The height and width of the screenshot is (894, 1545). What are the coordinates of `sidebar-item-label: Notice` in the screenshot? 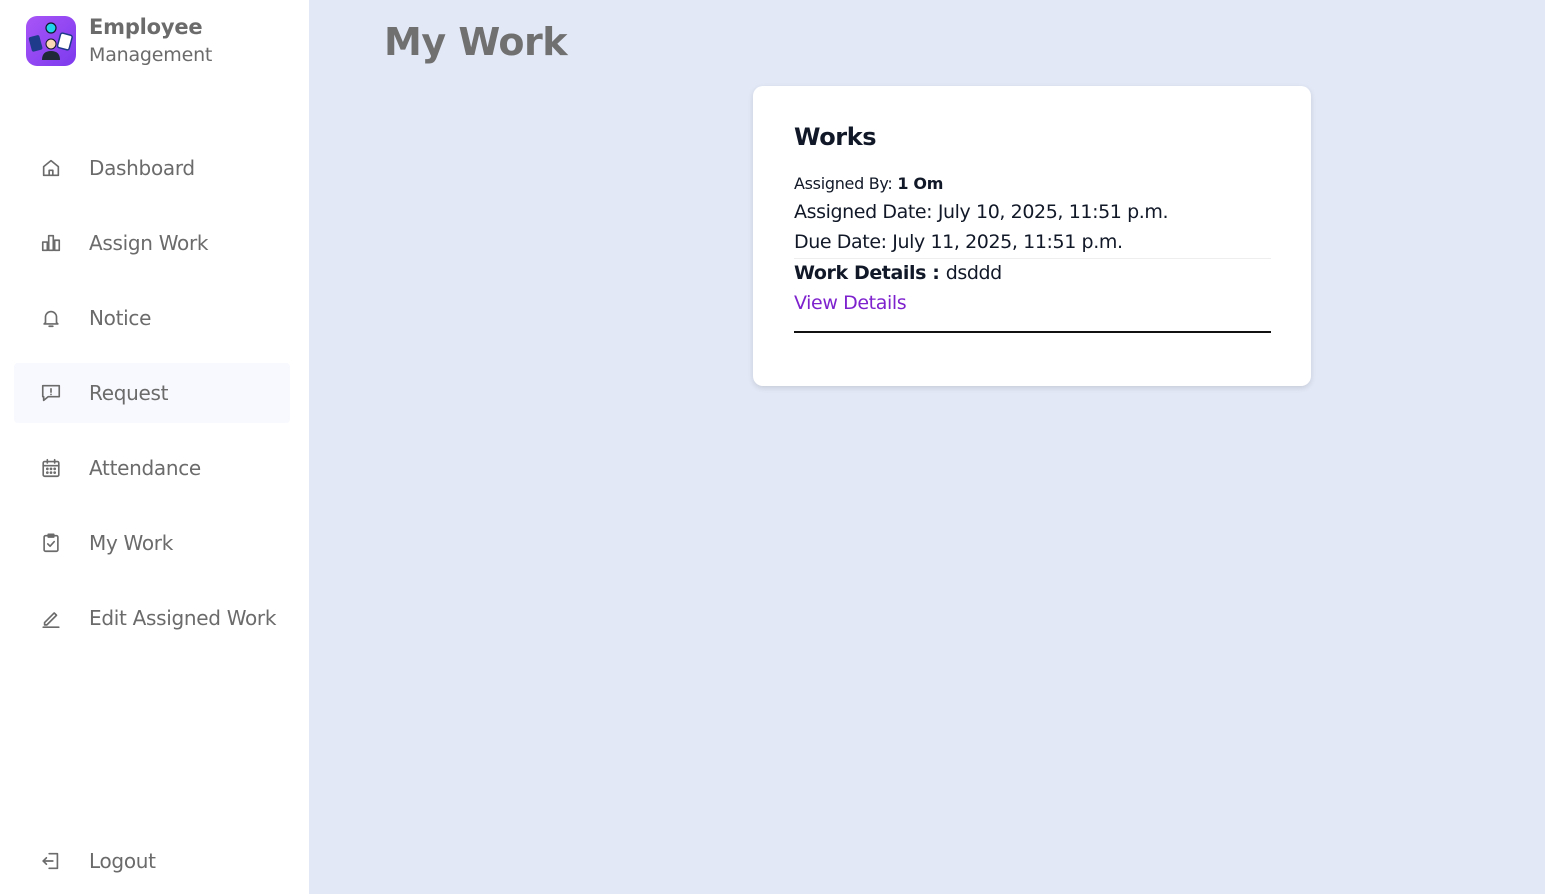 It's located at (120, 318).